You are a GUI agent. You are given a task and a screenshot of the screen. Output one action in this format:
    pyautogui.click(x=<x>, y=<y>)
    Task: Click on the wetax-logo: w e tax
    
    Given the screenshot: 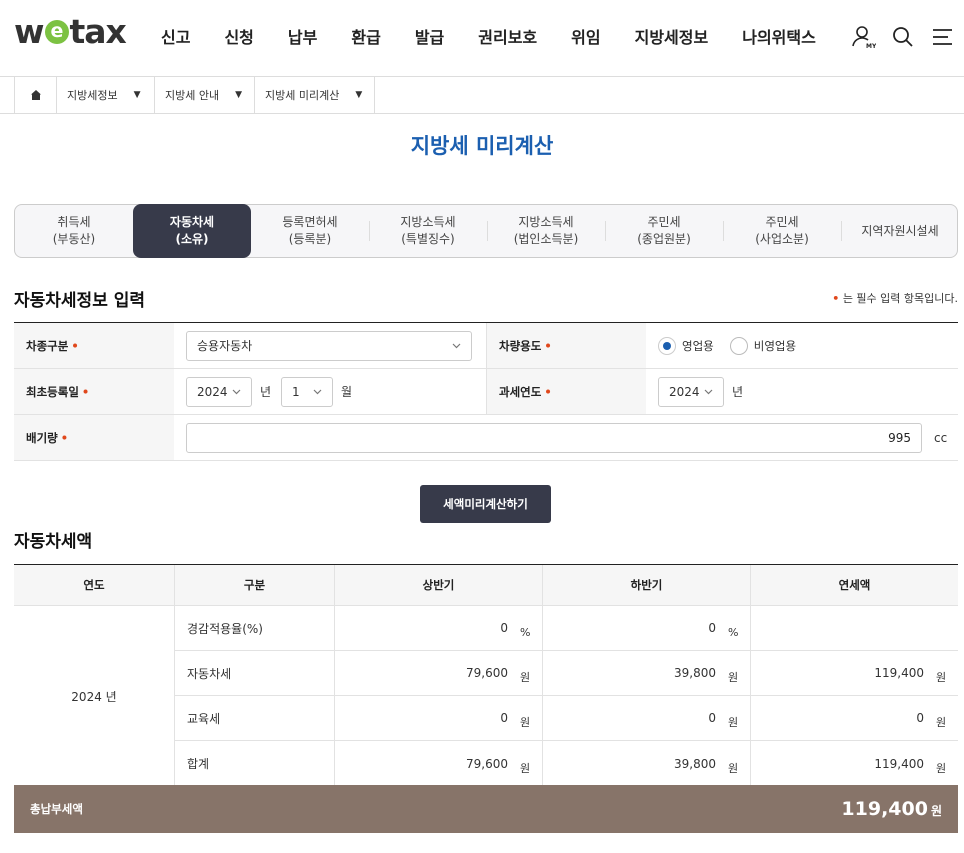 What is the action you would take?
    pyautogui.click(x=70, y=32)
    